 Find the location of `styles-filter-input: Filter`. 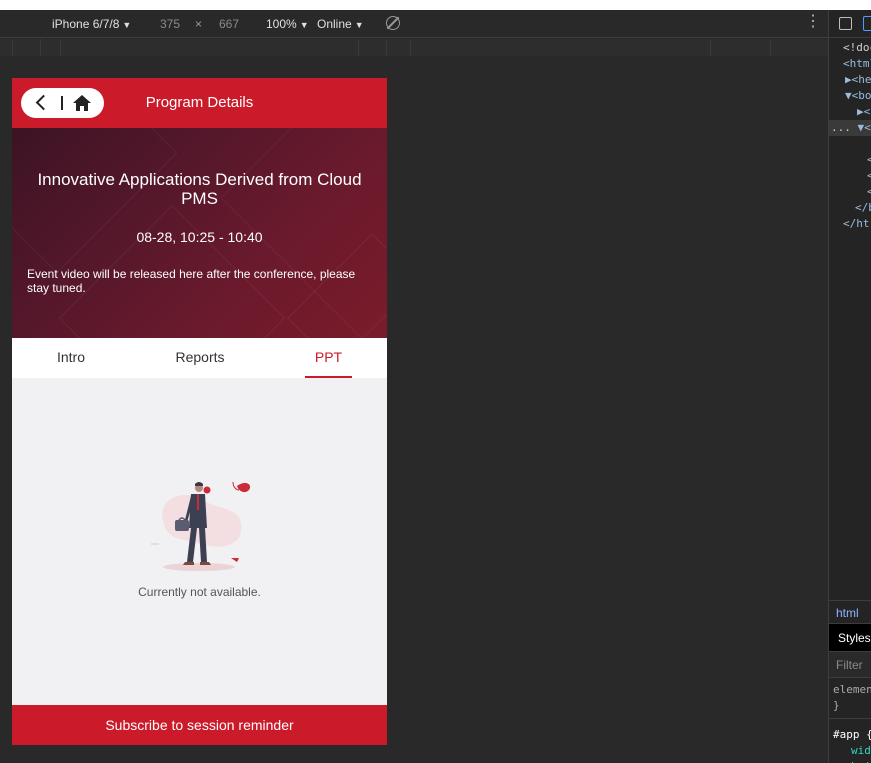

styles-filter-input: Filter is located at coordinates (850, 665).